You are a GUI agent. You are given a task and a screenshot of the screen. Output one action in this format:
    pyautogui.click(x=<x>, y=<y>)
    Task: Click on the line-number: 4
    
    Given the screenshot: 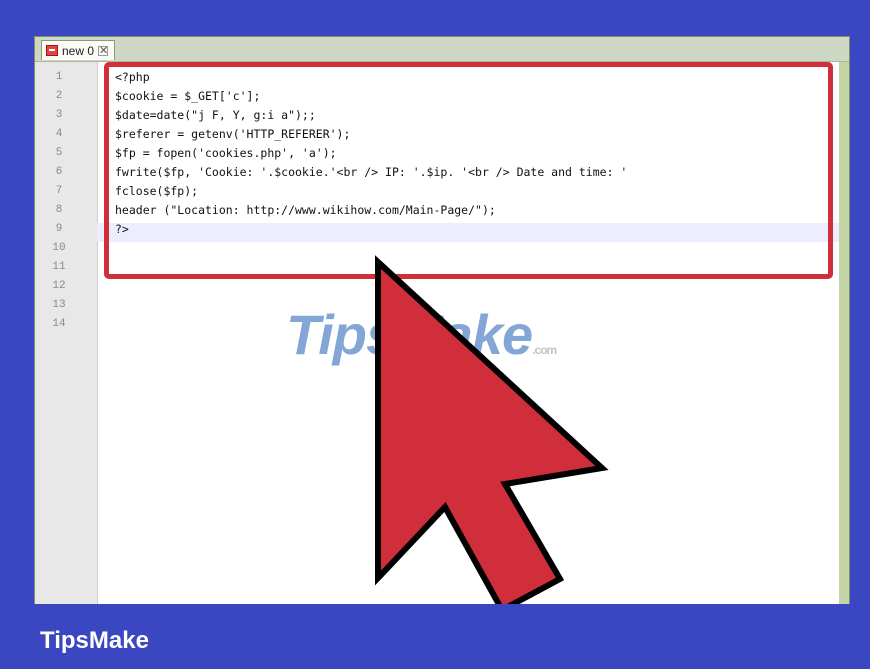 What is the action you would take?
    pyautogui.click(x=59, y=134)
    